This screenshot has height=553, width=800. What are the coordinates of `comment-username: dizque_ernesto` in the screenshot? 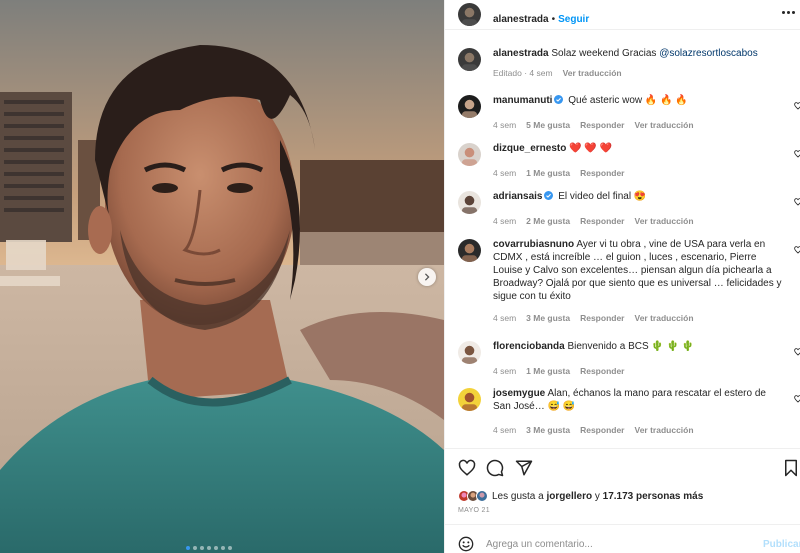 It's located at (529, 148).